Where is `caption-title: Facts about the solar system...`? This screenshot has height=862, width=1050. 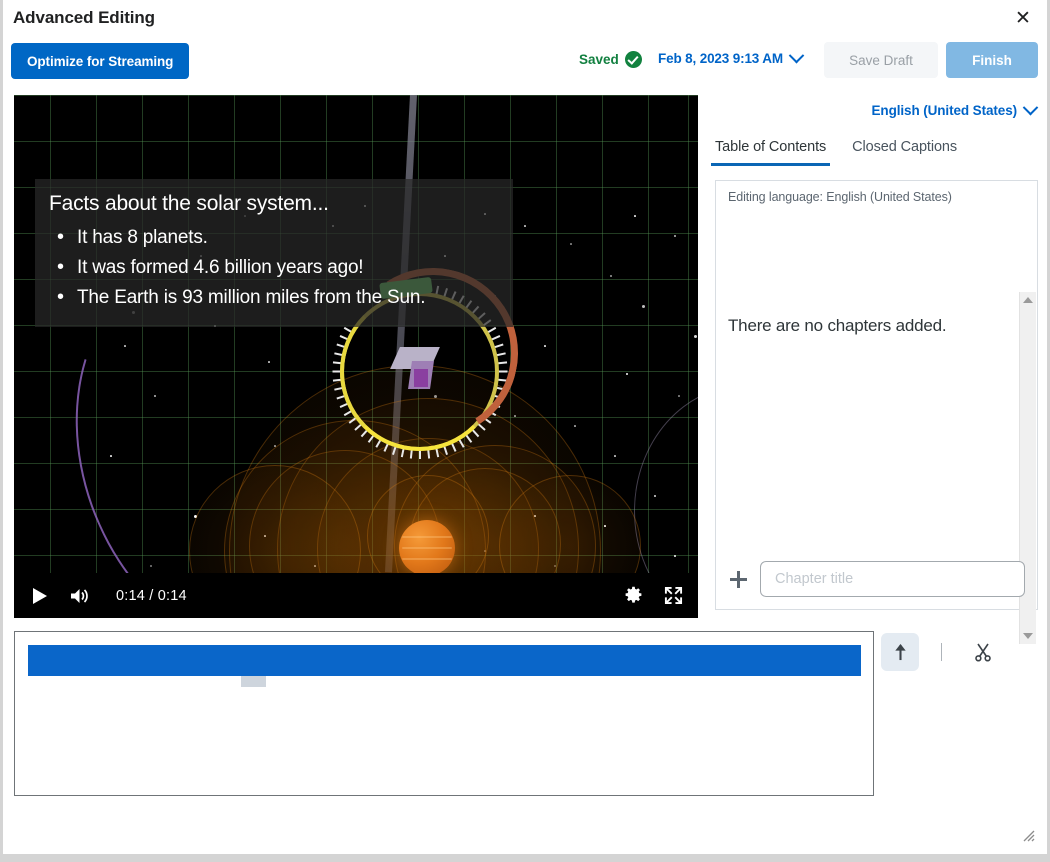
caption-title: Facts about the solar system... is located at coordinates (189, 203).